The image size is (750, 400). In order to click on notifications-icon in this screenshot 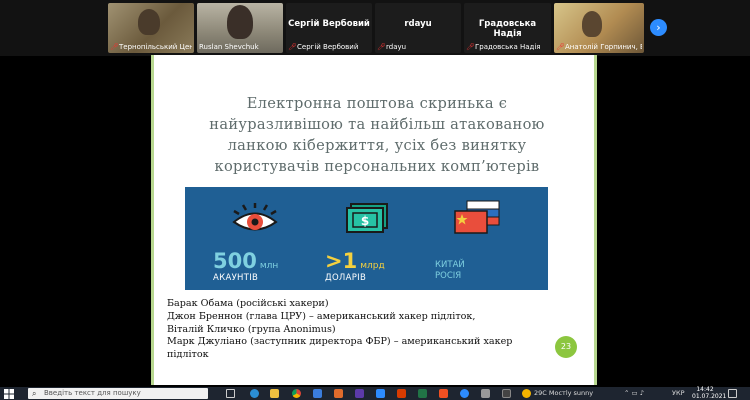, I will do `click(732, 393)`.